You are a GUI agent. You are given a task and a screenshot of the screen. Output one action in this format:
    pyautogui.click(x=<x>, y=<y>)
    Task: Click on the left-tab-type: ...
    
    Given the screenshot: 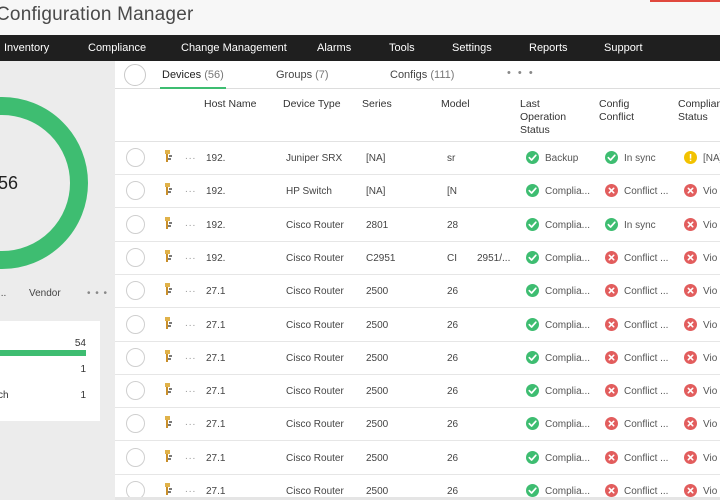 What is the action you would take?
    pyautogui.click(x=3, y=293)
    